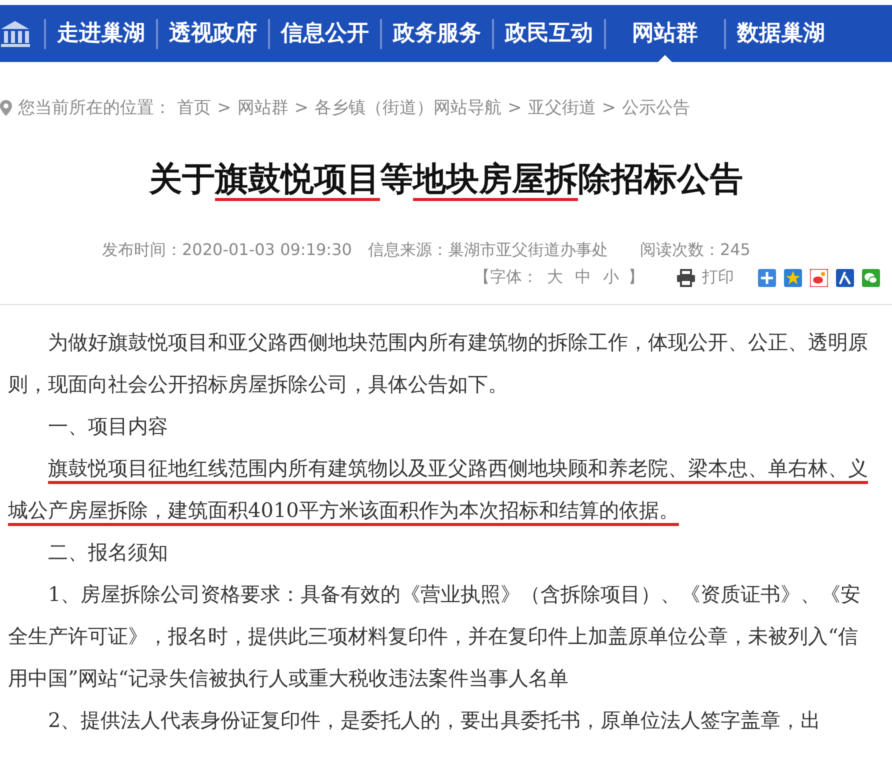 The width and height of the screenshot is (892, 767). I want to click on star-share-icon, so click(793, 277).